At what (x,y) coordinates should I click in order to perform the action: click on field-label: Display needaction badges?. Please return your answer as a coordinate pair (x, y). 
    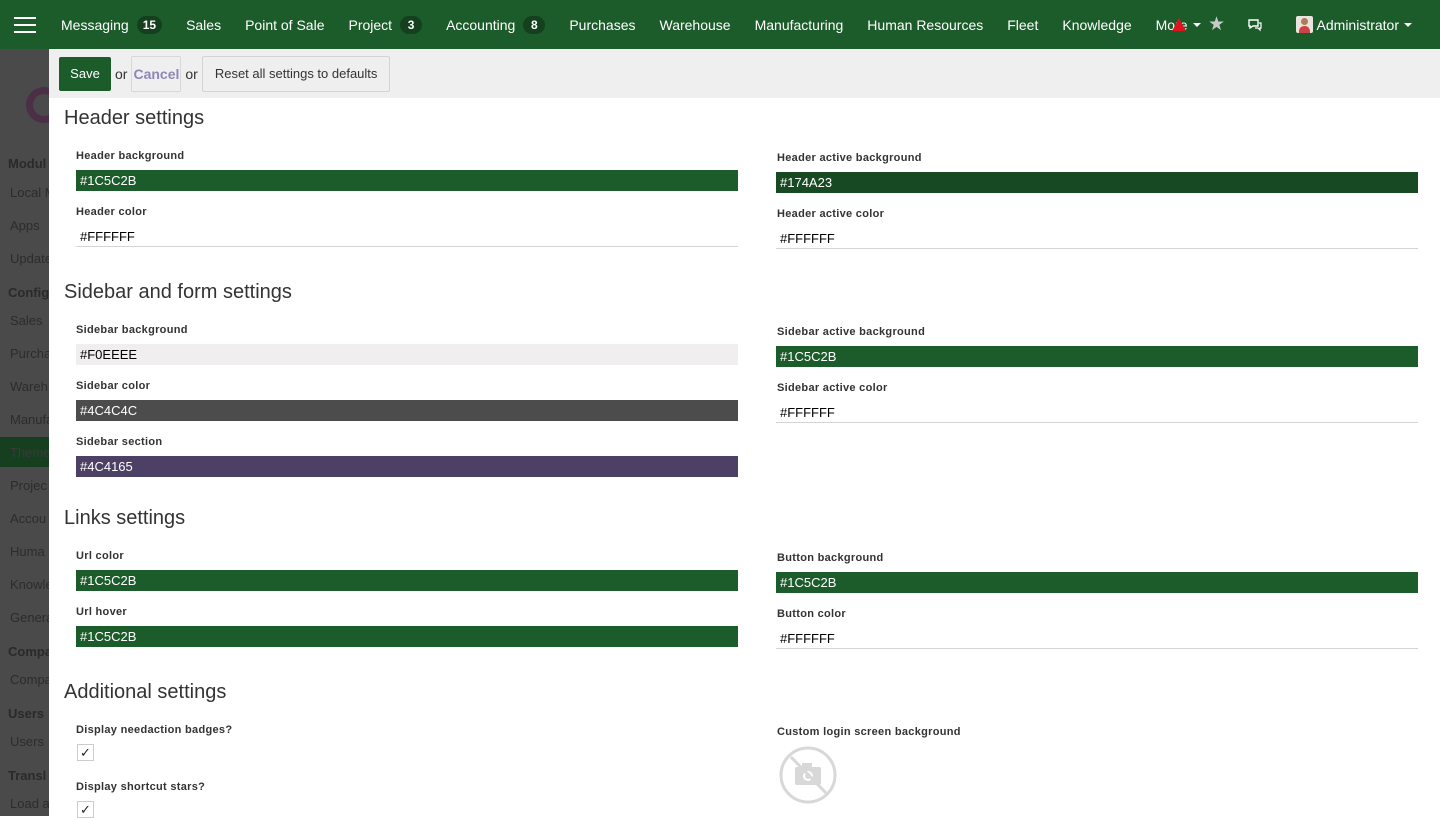
    Looking at the image, I should click on (154, 730).